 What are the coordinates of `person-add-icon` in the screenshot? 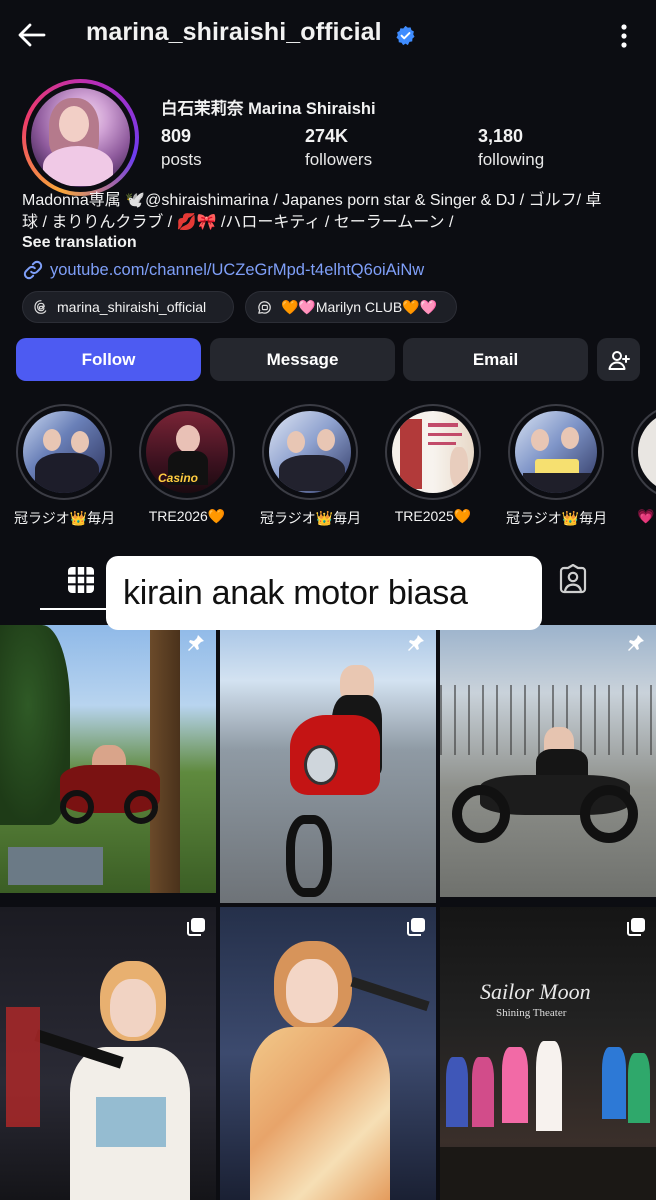 It's located at (619, 360).